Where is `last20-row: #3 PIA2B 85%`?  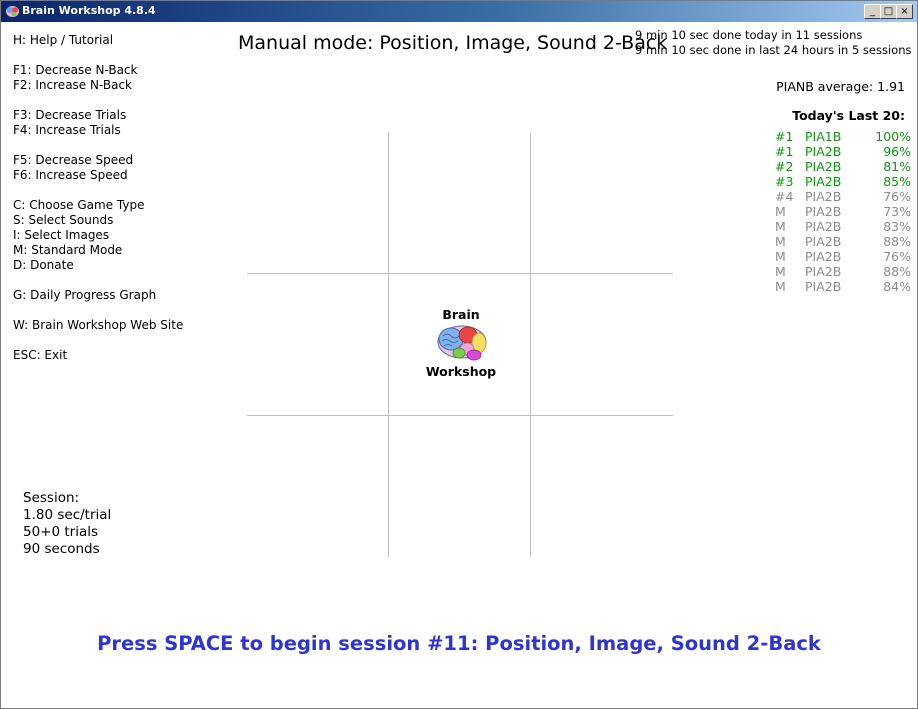
last20-row: #3 PIA2B 85% is located at coordinates (843, 181).